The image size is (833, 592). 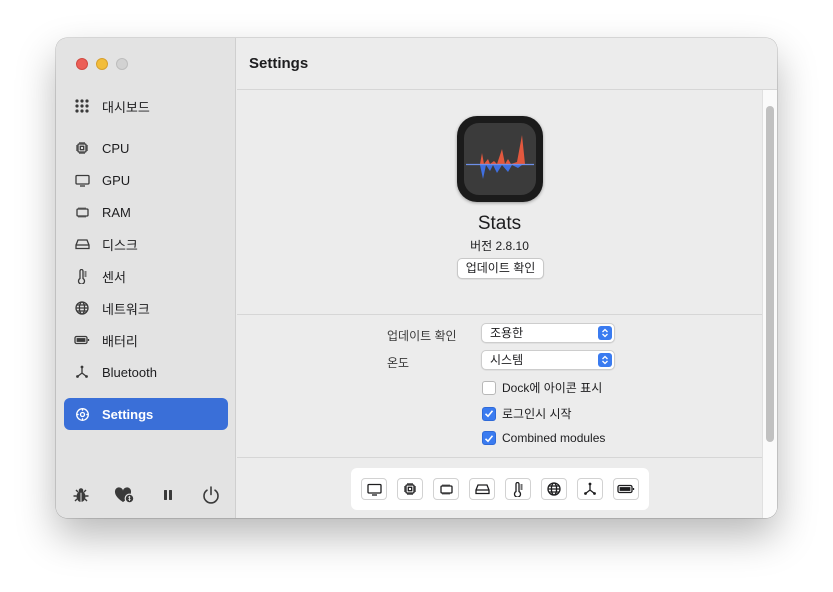 What do you see at coordinates (82, 64) in the screenshot?
I see `close-button` at bounding box center [82, 64].